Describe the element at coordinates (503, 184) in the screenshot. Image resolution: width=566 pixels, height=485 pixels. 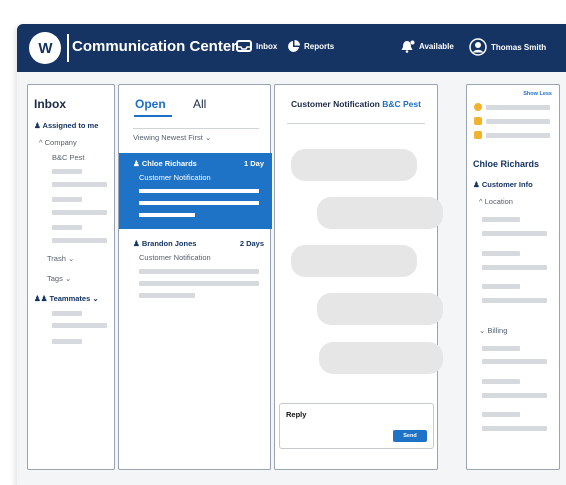
I see `customer-info-toggle: ♟ Customer Info` at that location.